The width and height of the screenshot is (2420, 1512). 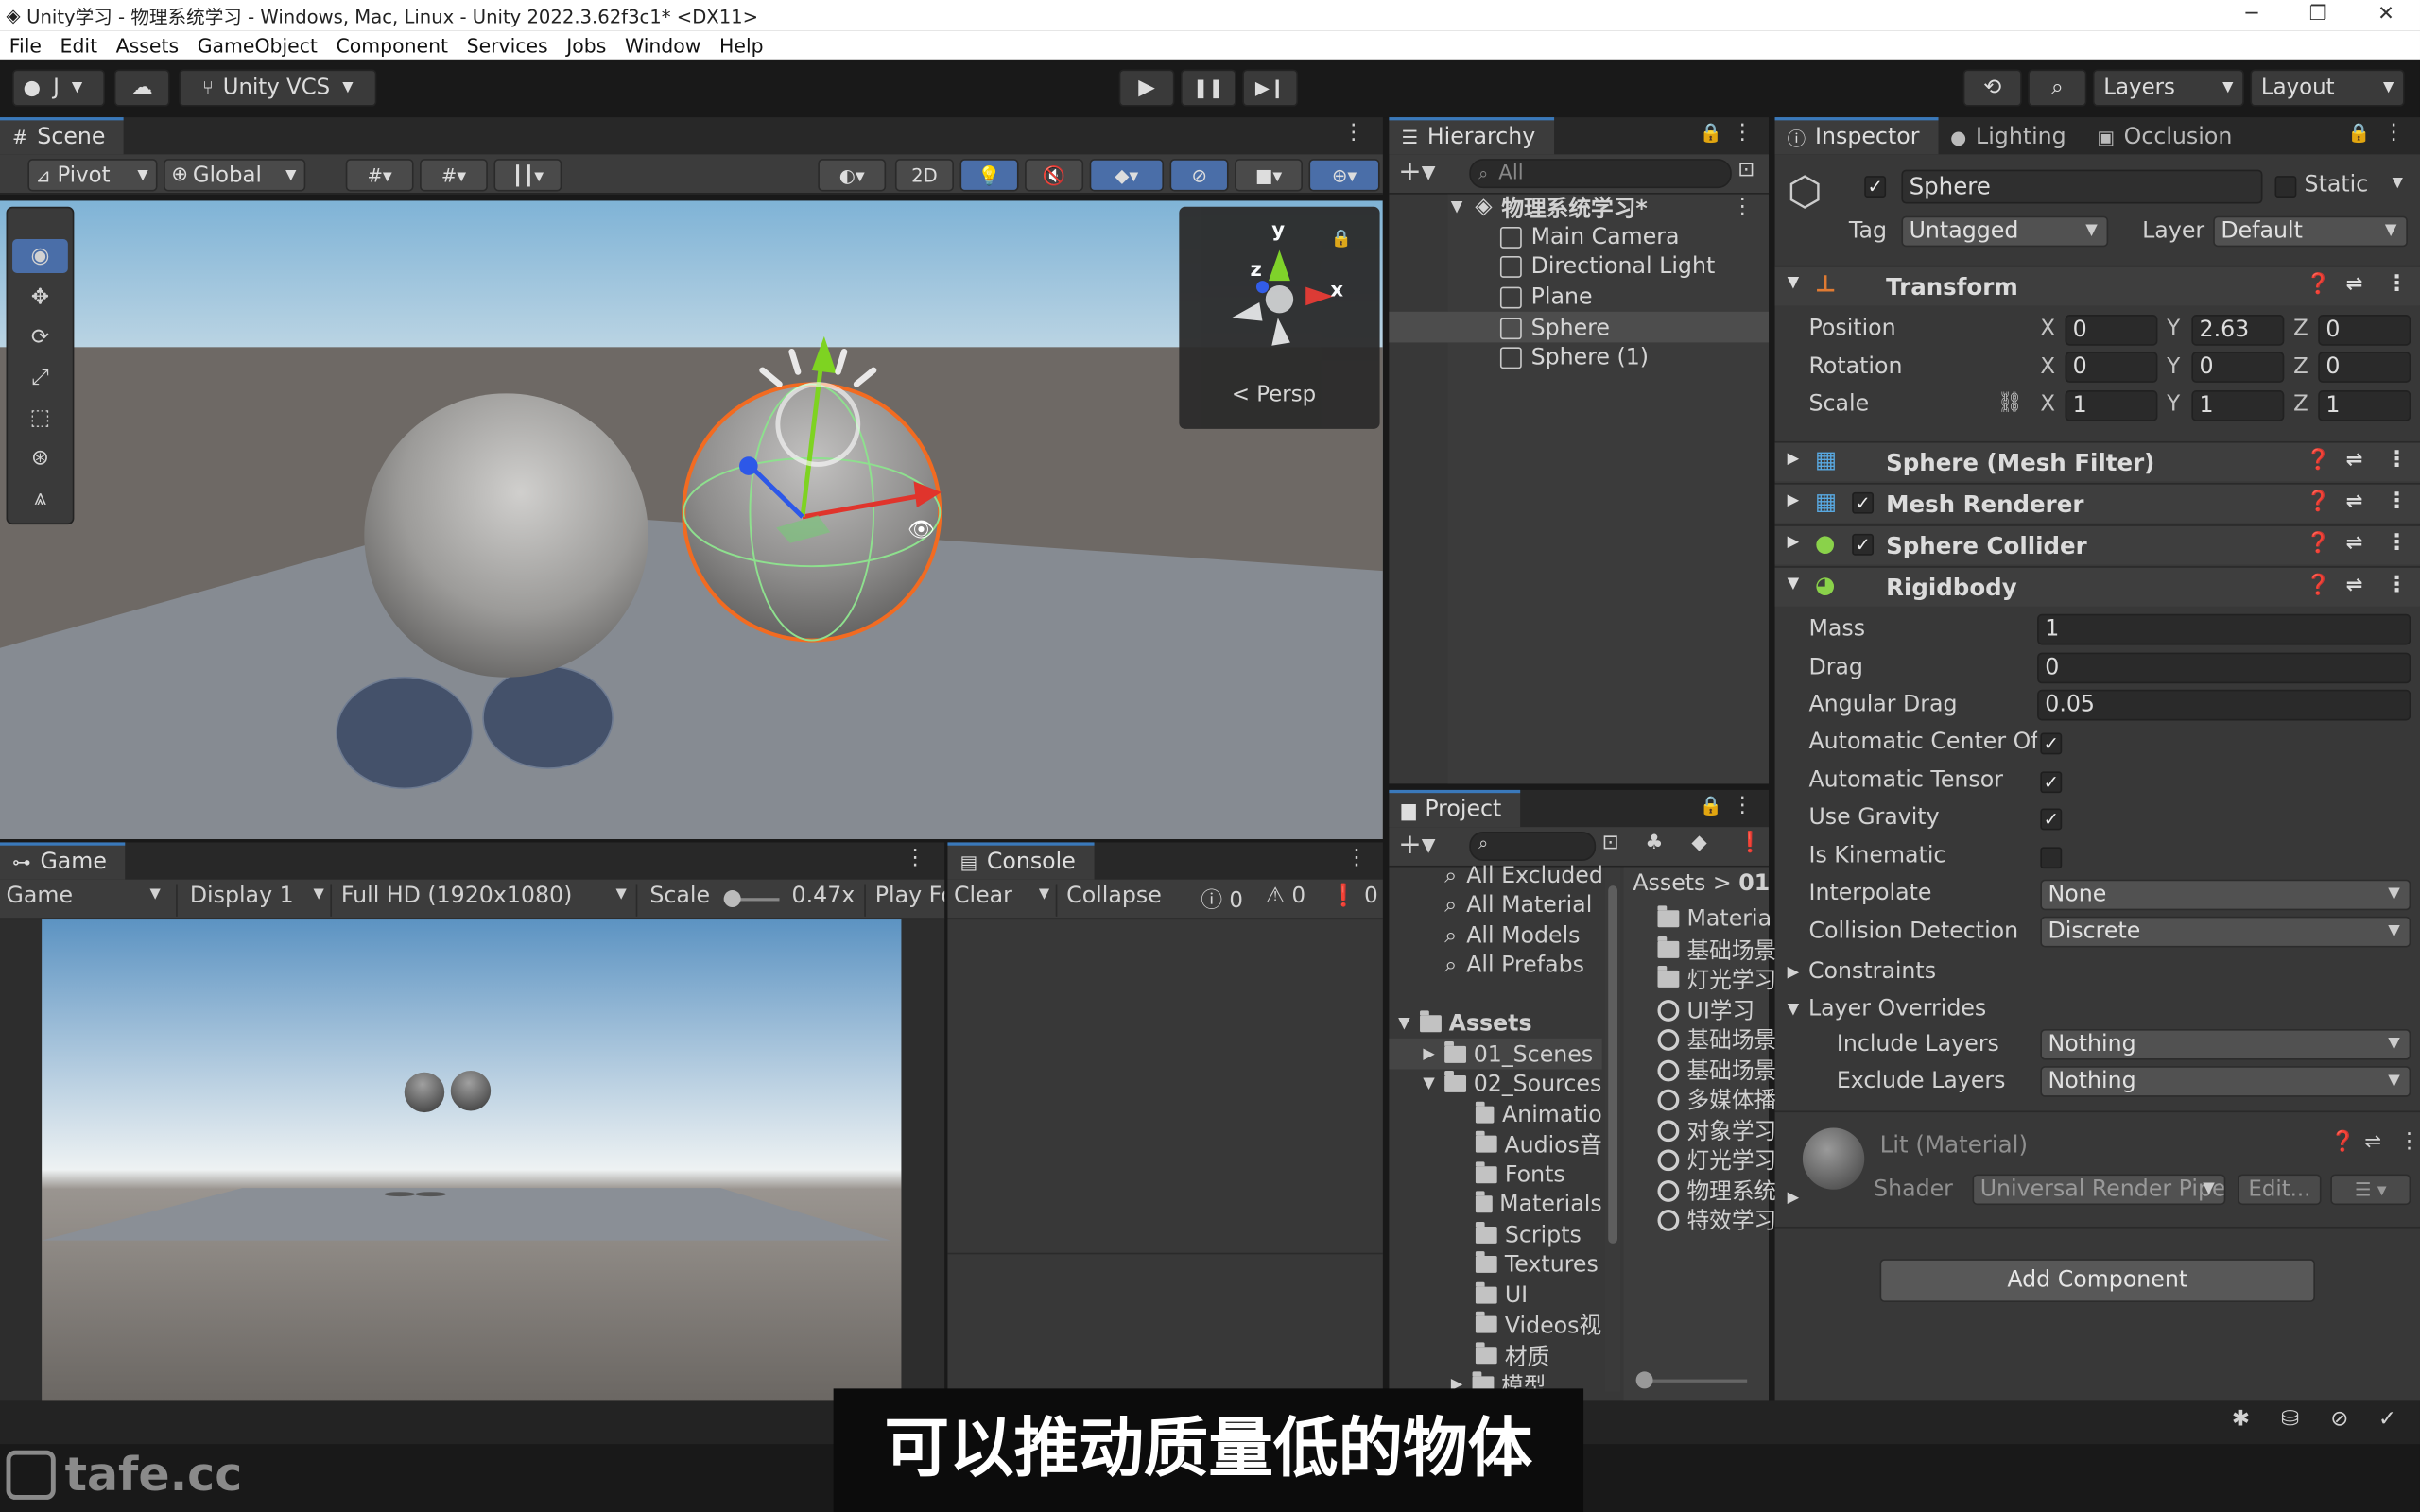 I want to click on lock-icon: 🔒, so click(x=2359, y=133).